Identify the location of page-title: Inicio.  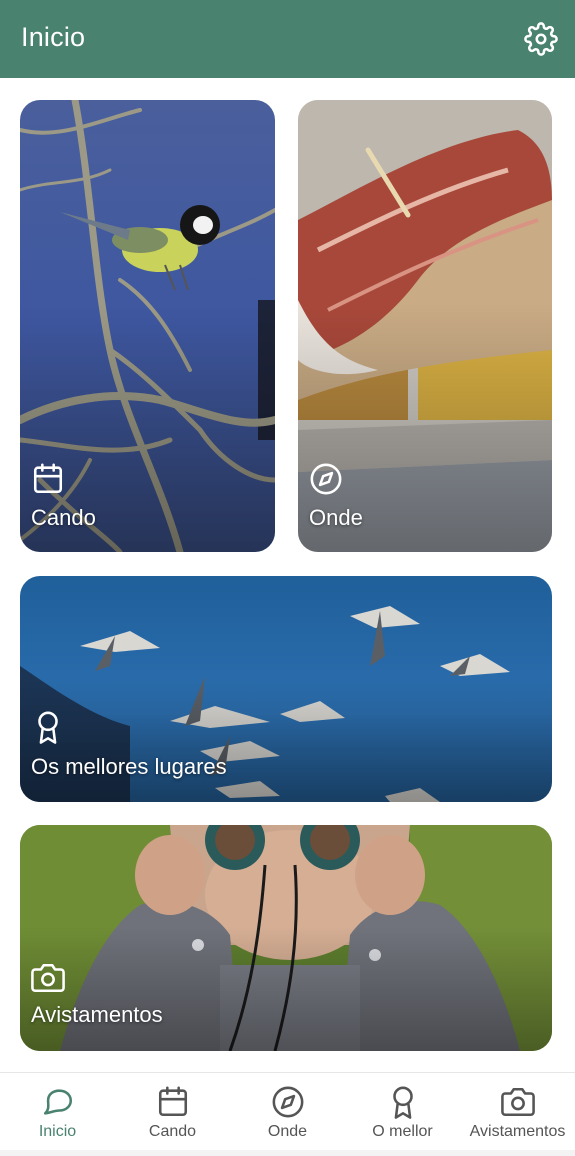
(53, 37).